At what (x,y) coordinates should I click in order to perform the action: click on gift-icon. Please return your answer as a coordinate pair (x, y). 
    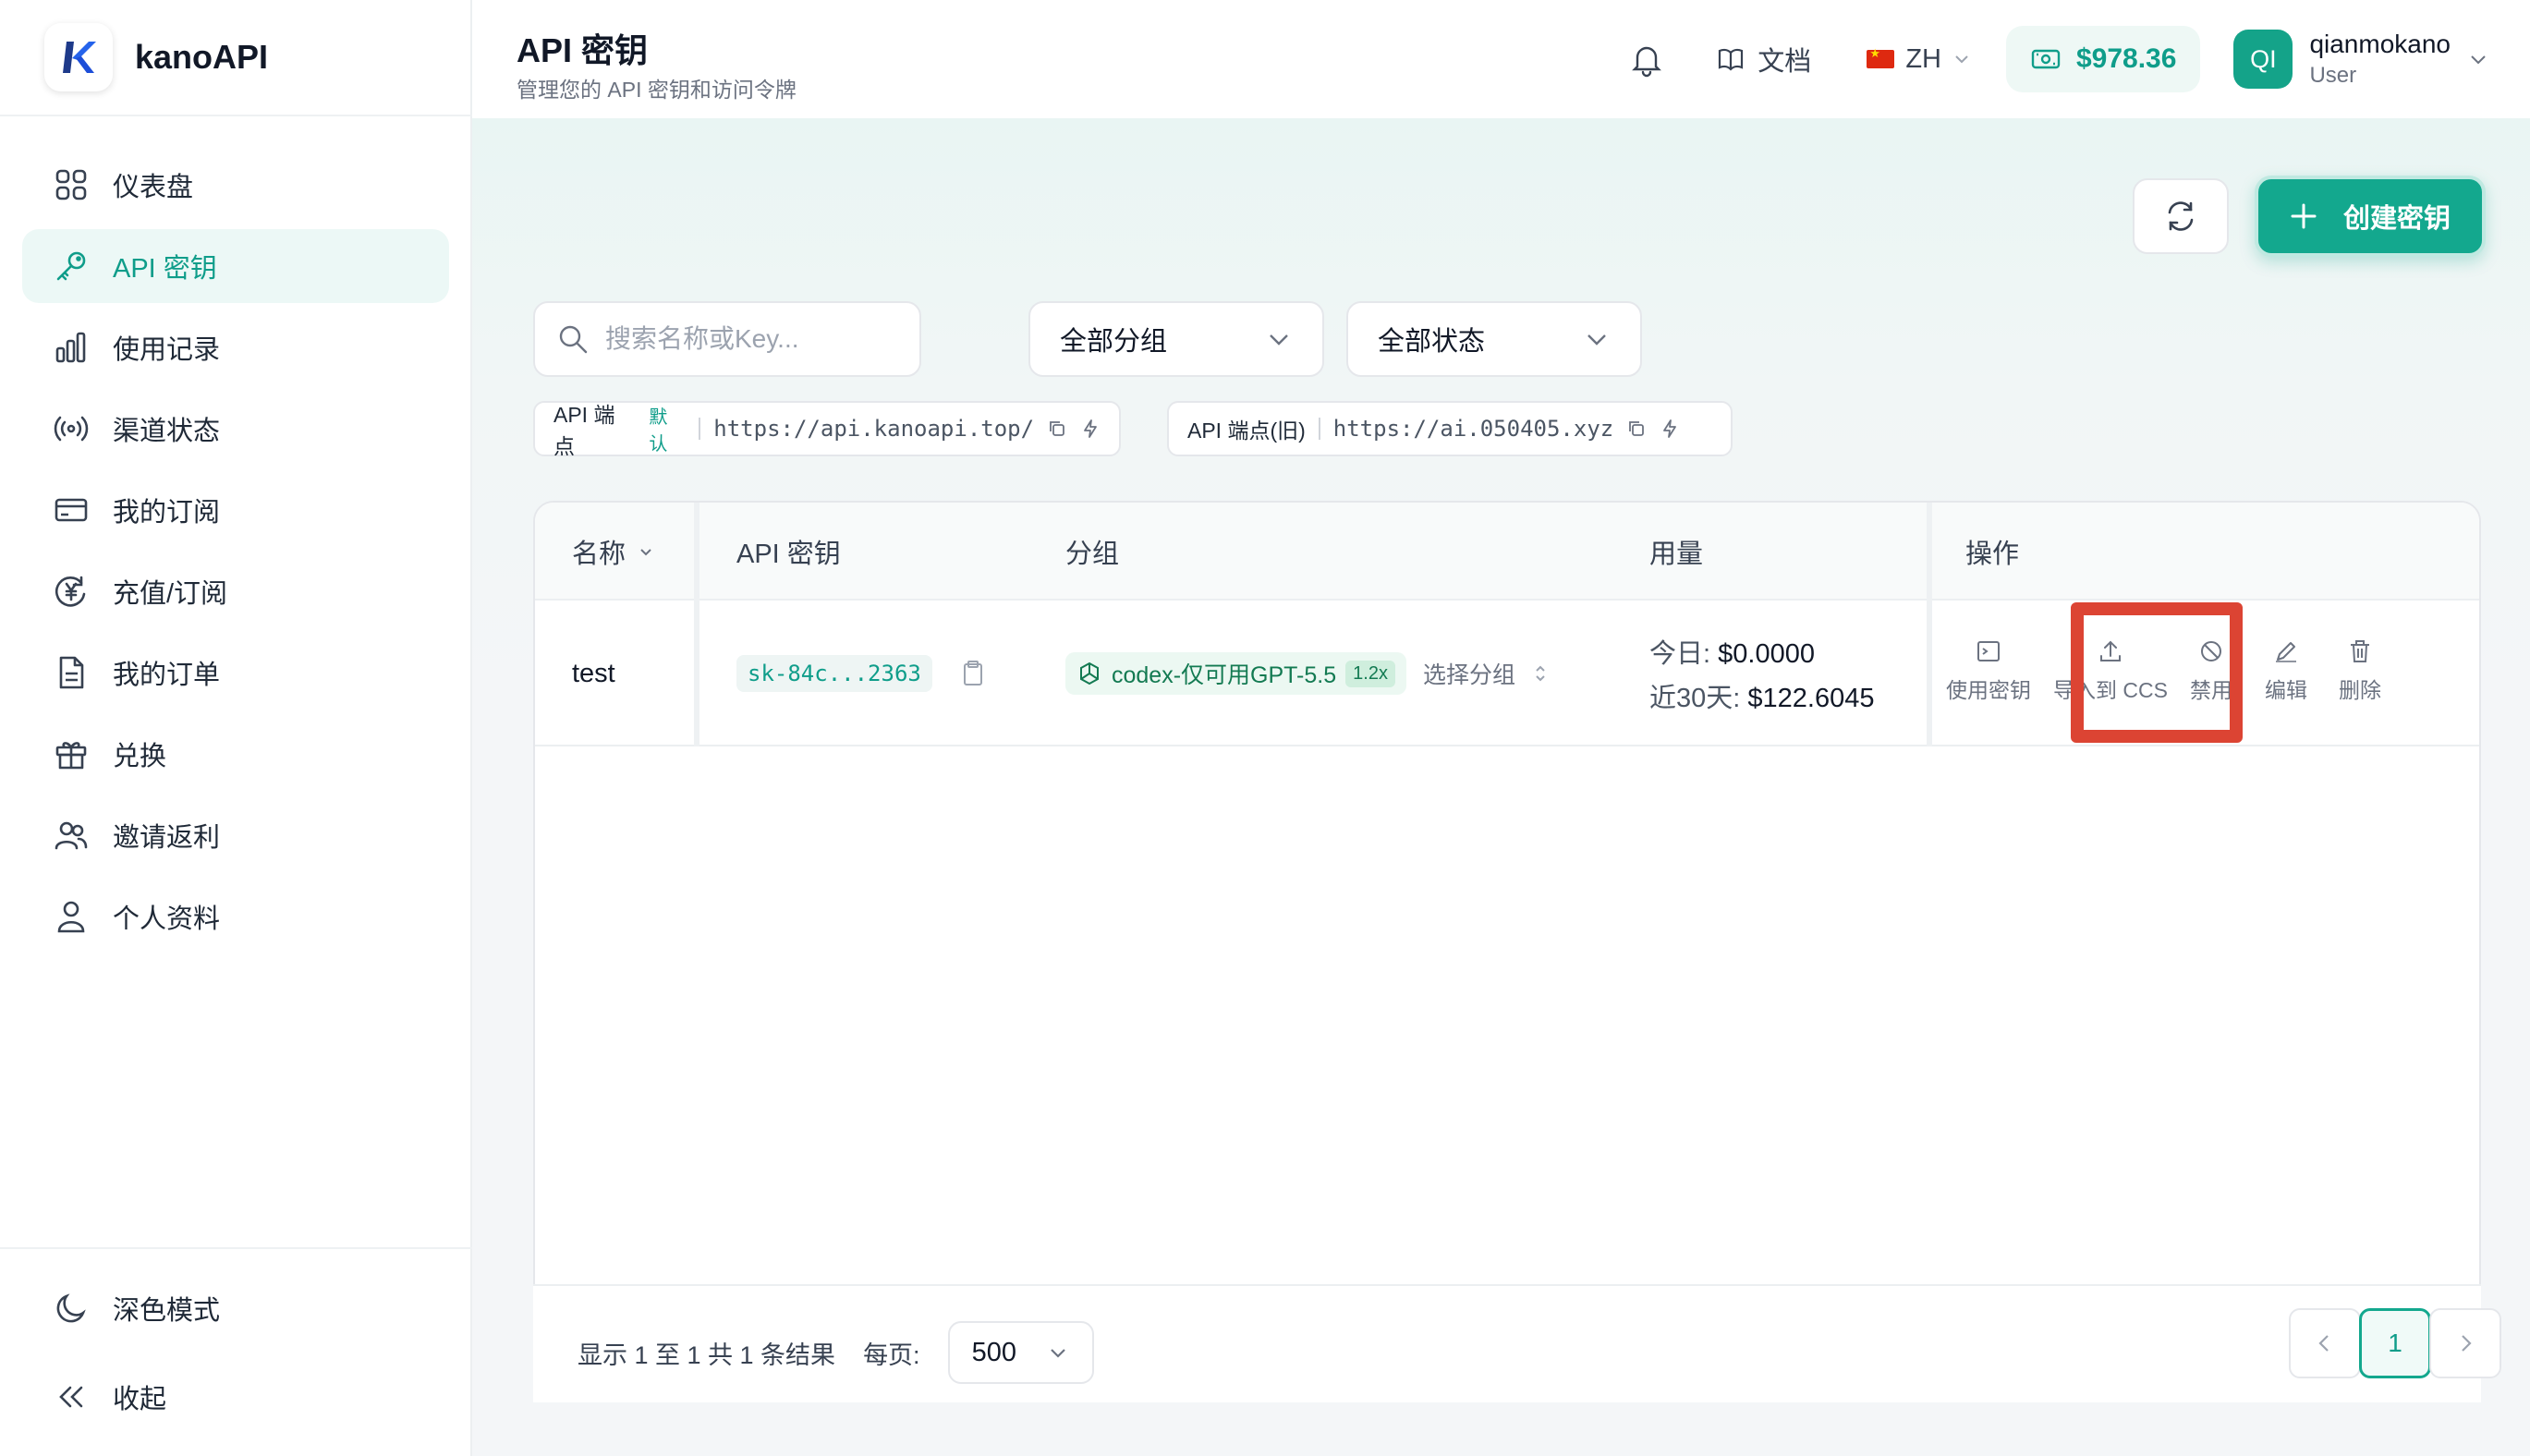
    Looking at the image, I should click on (71, 756).